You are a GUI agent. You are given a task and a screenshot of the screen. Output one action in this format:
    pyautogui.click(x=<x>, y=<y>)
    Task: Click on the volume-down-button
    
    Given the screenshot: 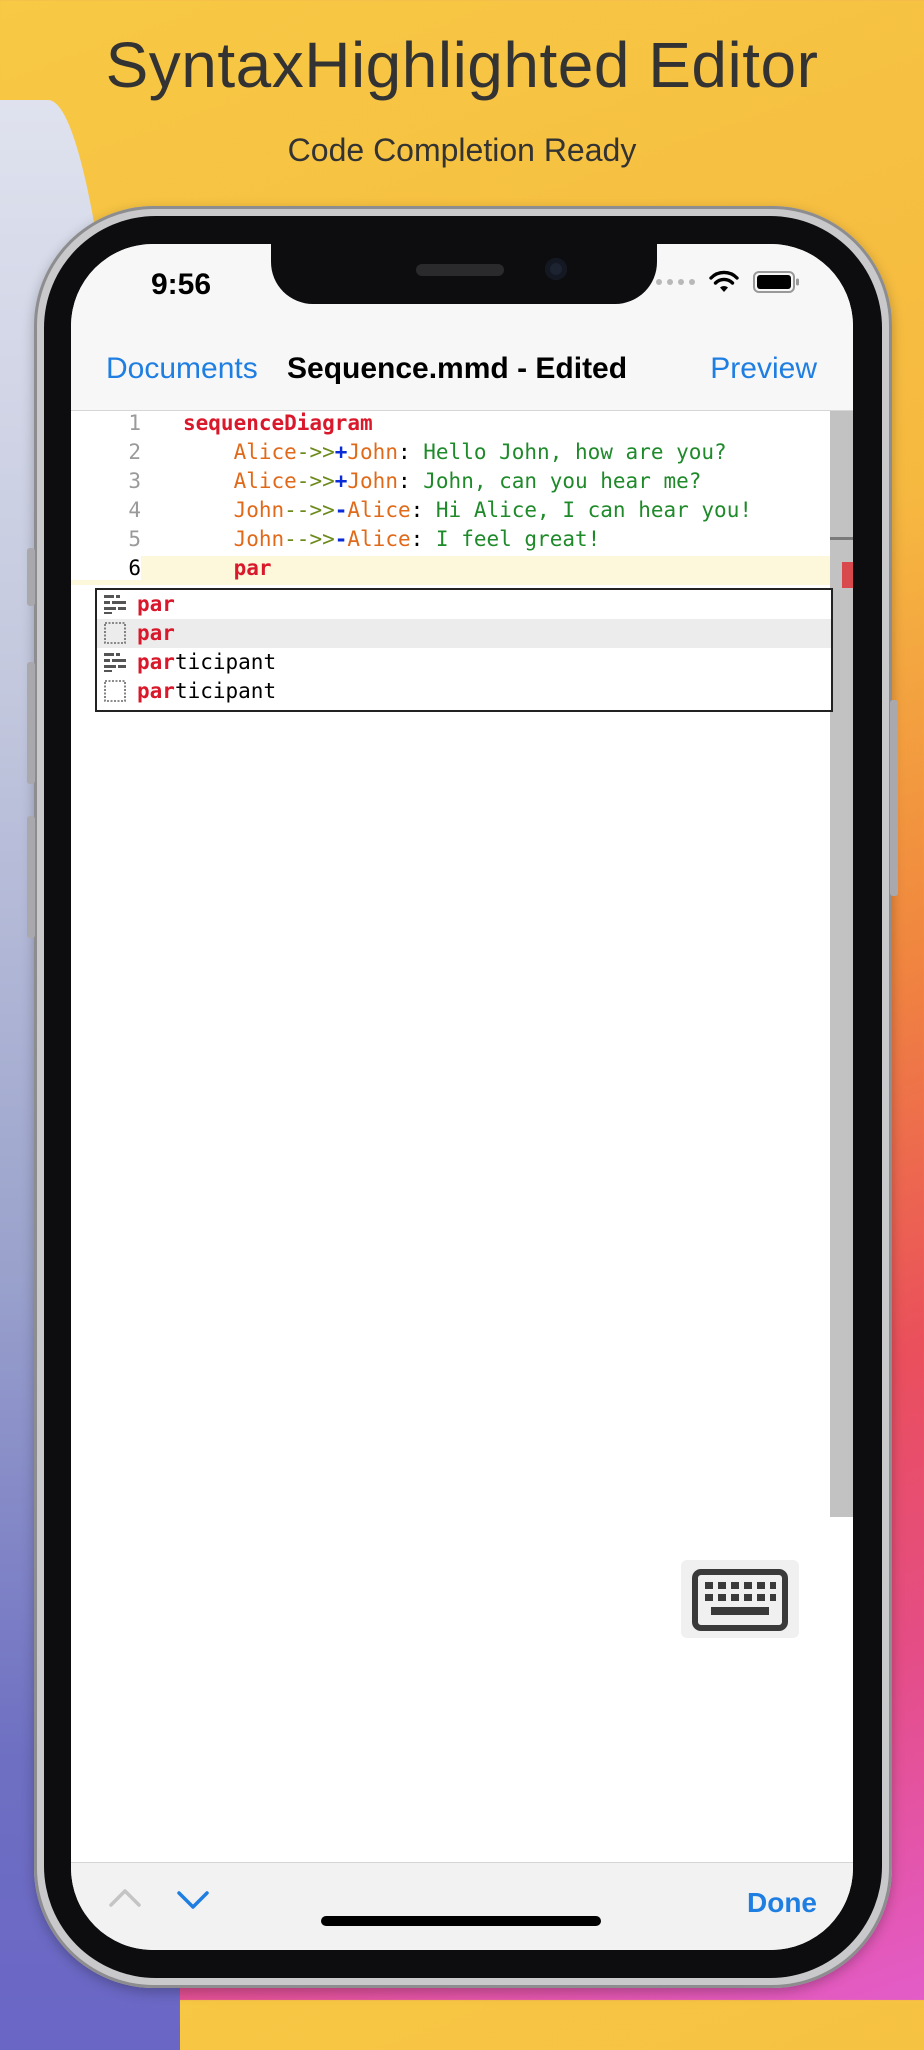 What is the action you would take?
    pyautogui.click(x=31, y=877)
    